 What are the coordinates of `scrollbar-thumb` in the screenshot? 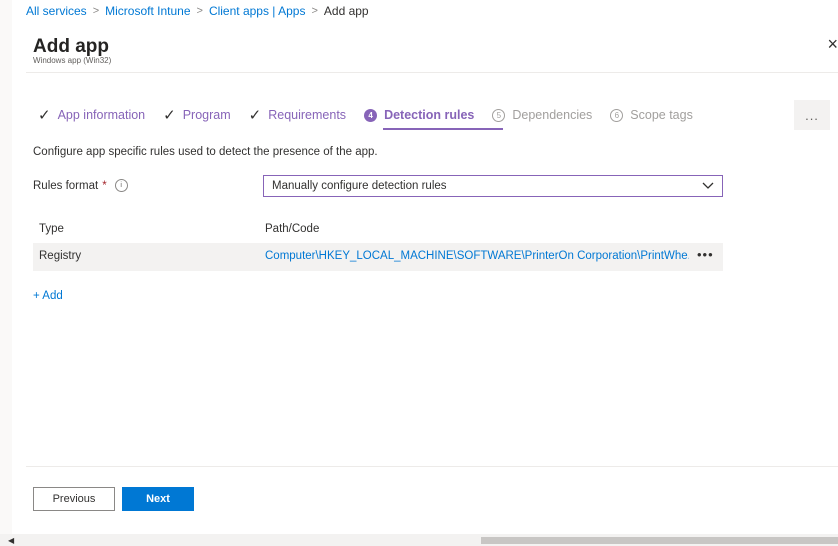 It's located at (659, 540).